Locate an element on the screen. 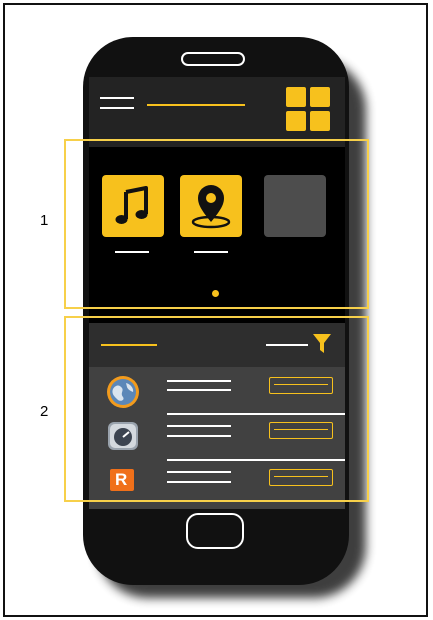 The width and height of the screenshot is (433, 620). home-button is located at coordinates (215, 531).